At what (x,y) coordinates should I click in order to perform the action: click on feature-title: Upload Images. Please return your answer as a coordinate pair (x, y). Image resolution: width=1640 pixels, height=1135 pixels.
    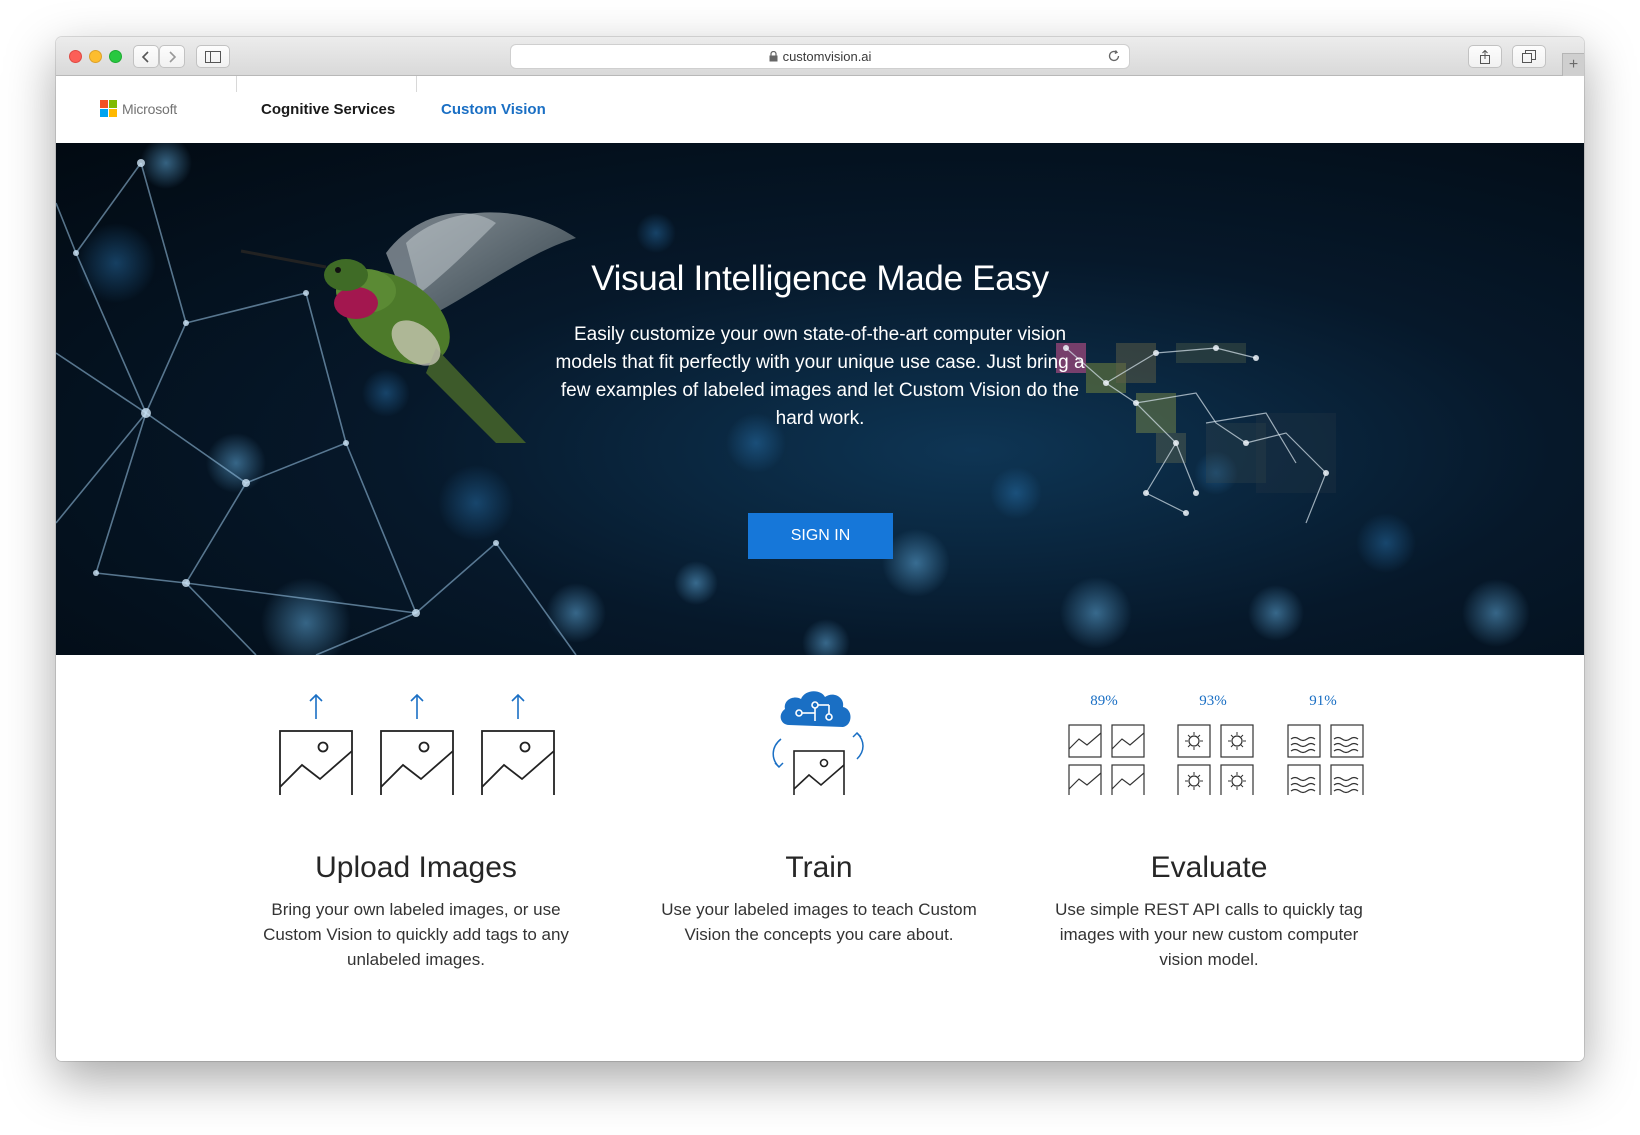
    Looking at the image, I should click on (416, 867).